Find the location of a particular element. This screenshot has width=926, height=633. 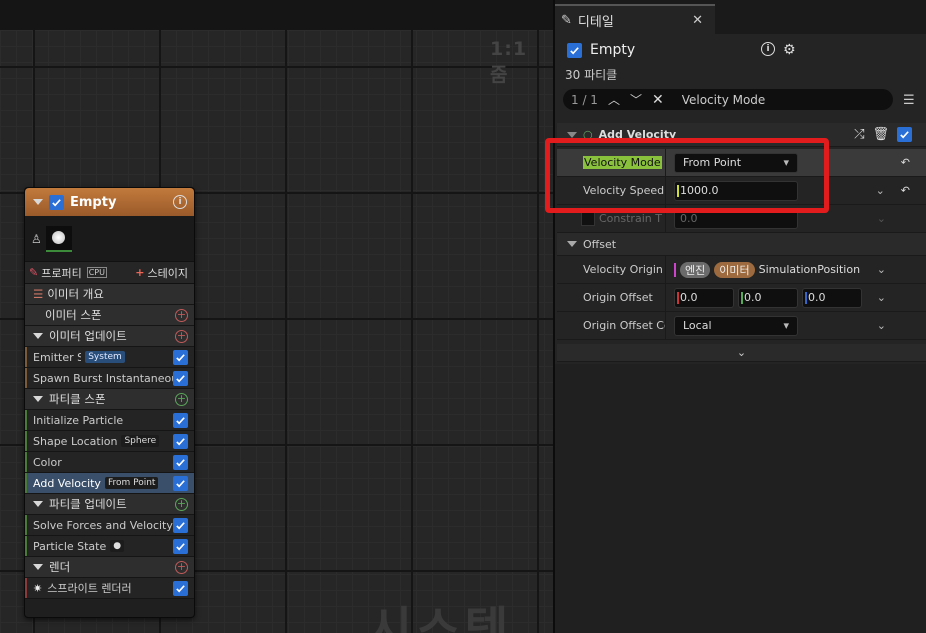

person-icon: ♙ is located at coordinates (36, 239).